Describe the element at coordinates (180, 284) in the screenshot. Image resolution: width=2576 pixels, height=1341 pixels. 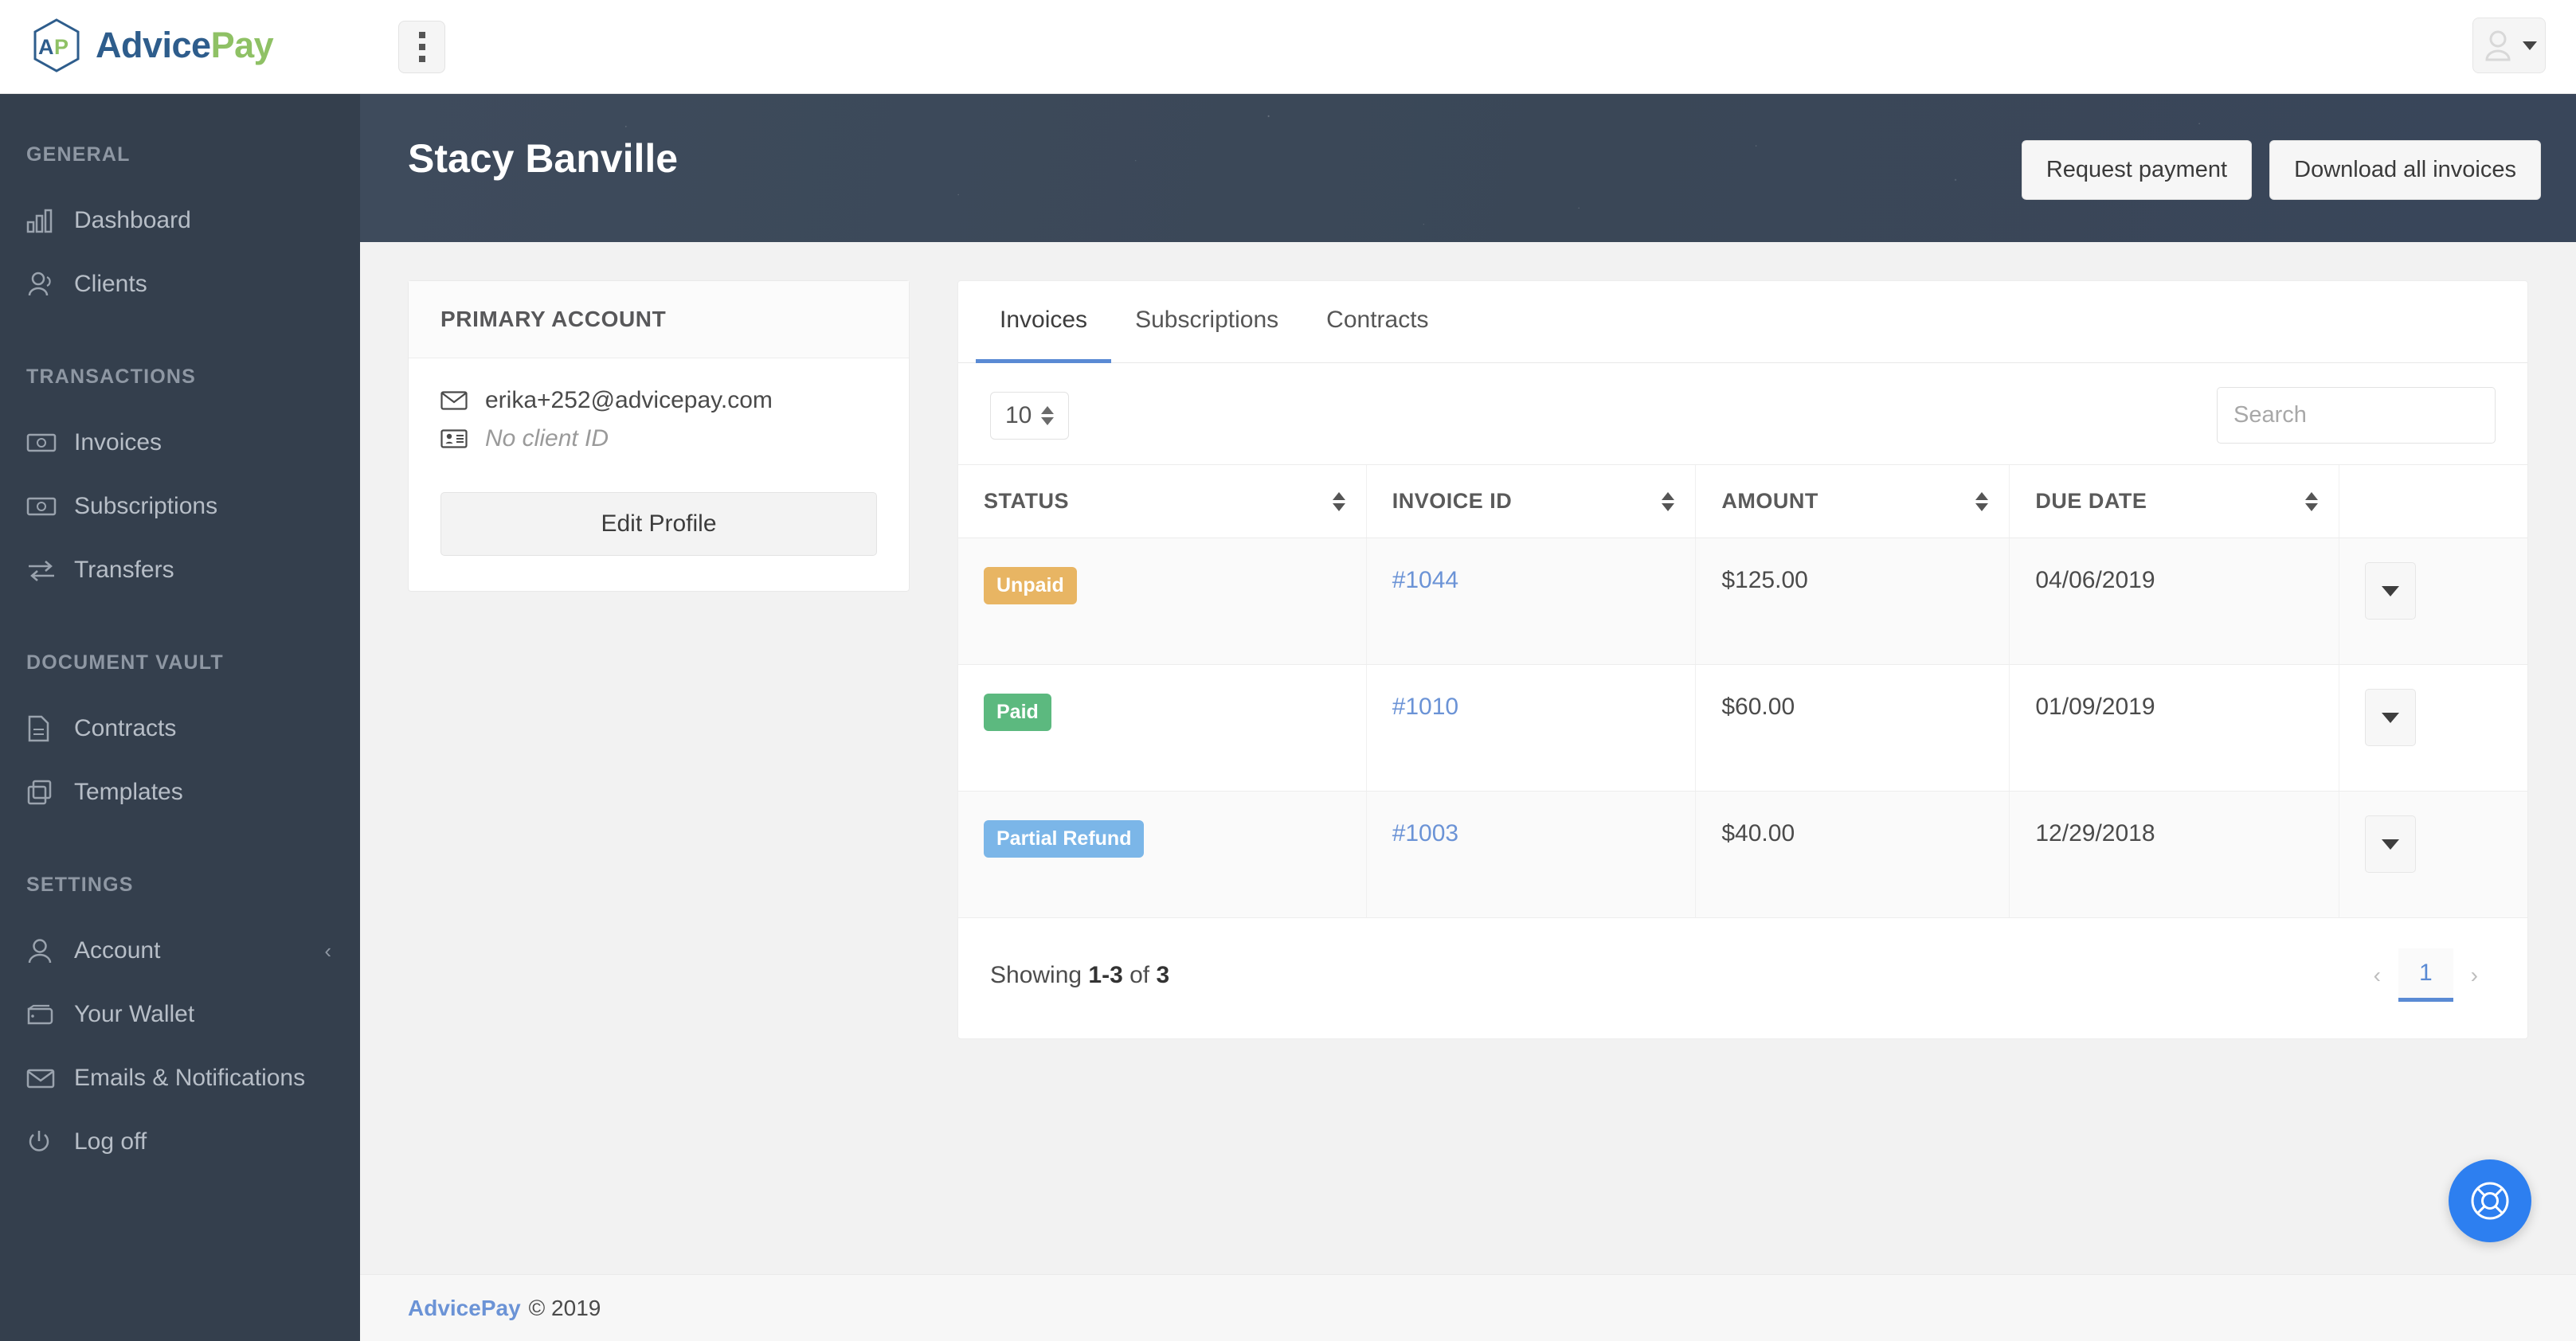
I see `sidebar-item-clients: Clients` at that location.